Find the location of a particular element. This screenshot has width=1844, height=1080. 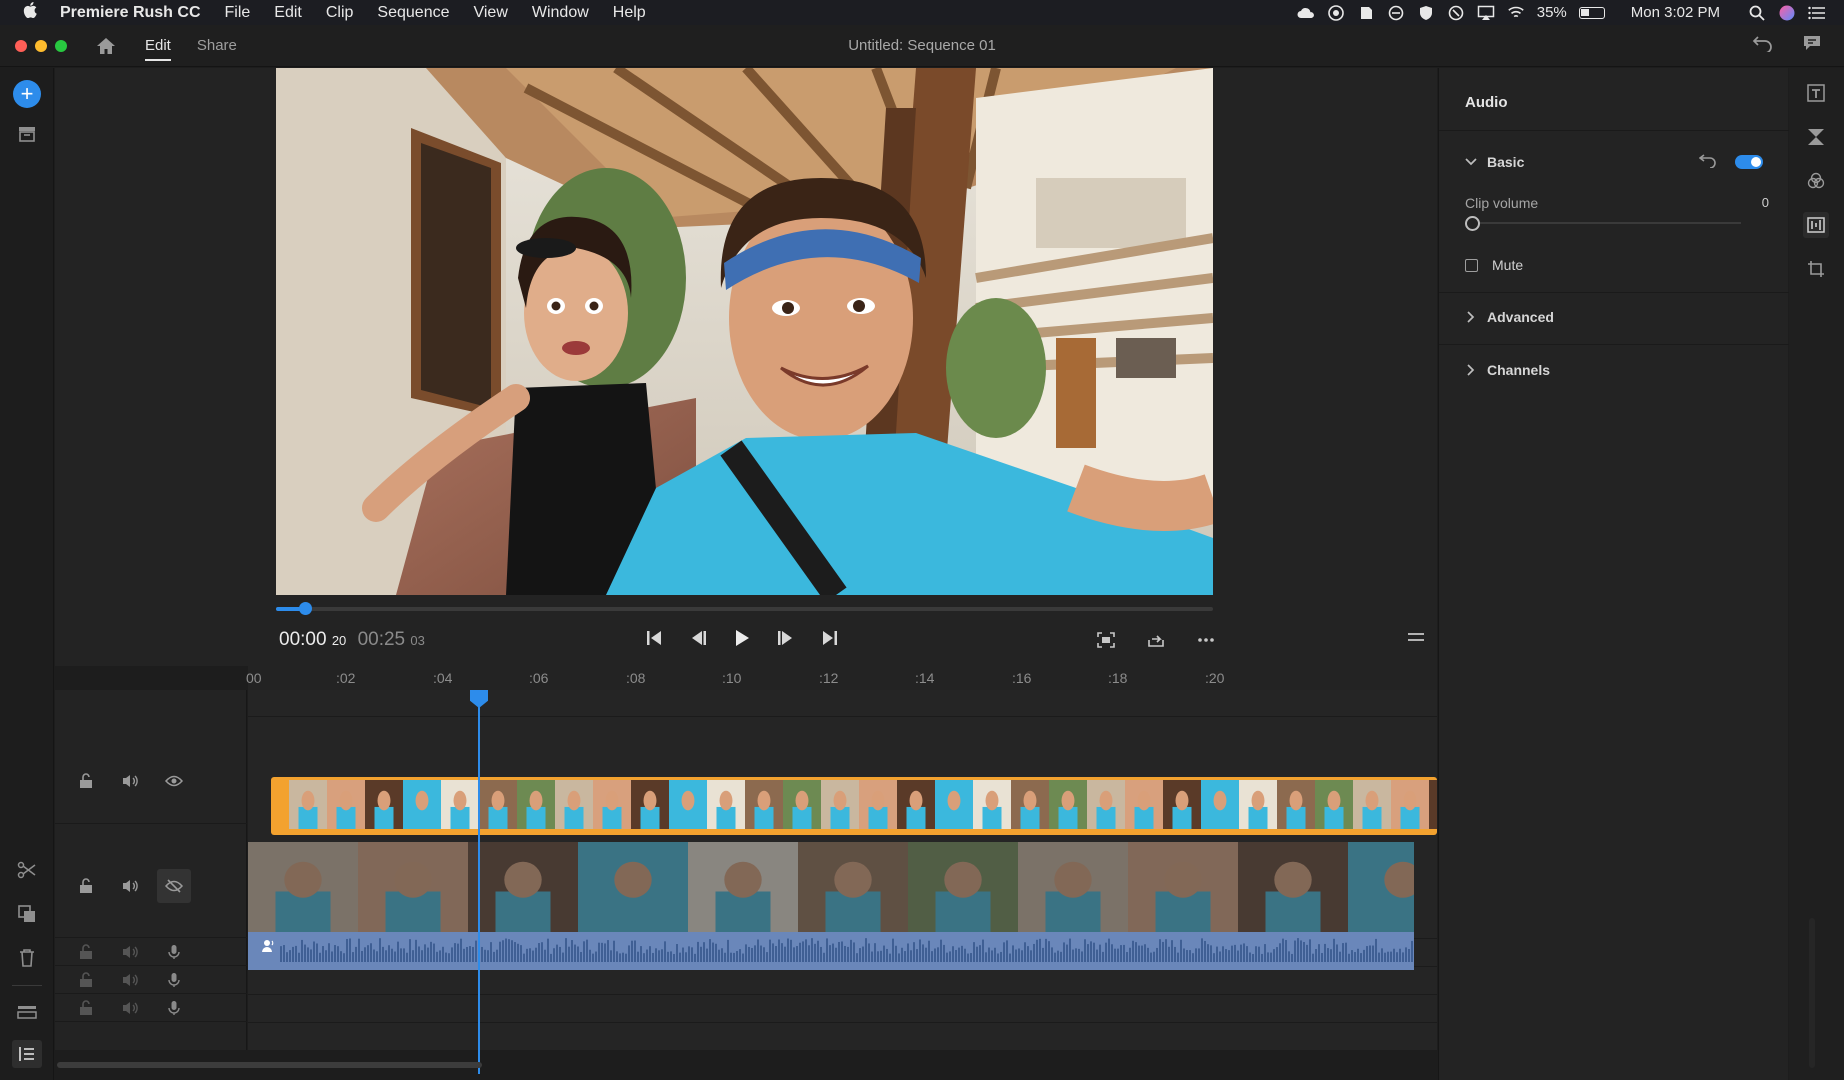

project-browser-icon is located at coordinates (27, 134).